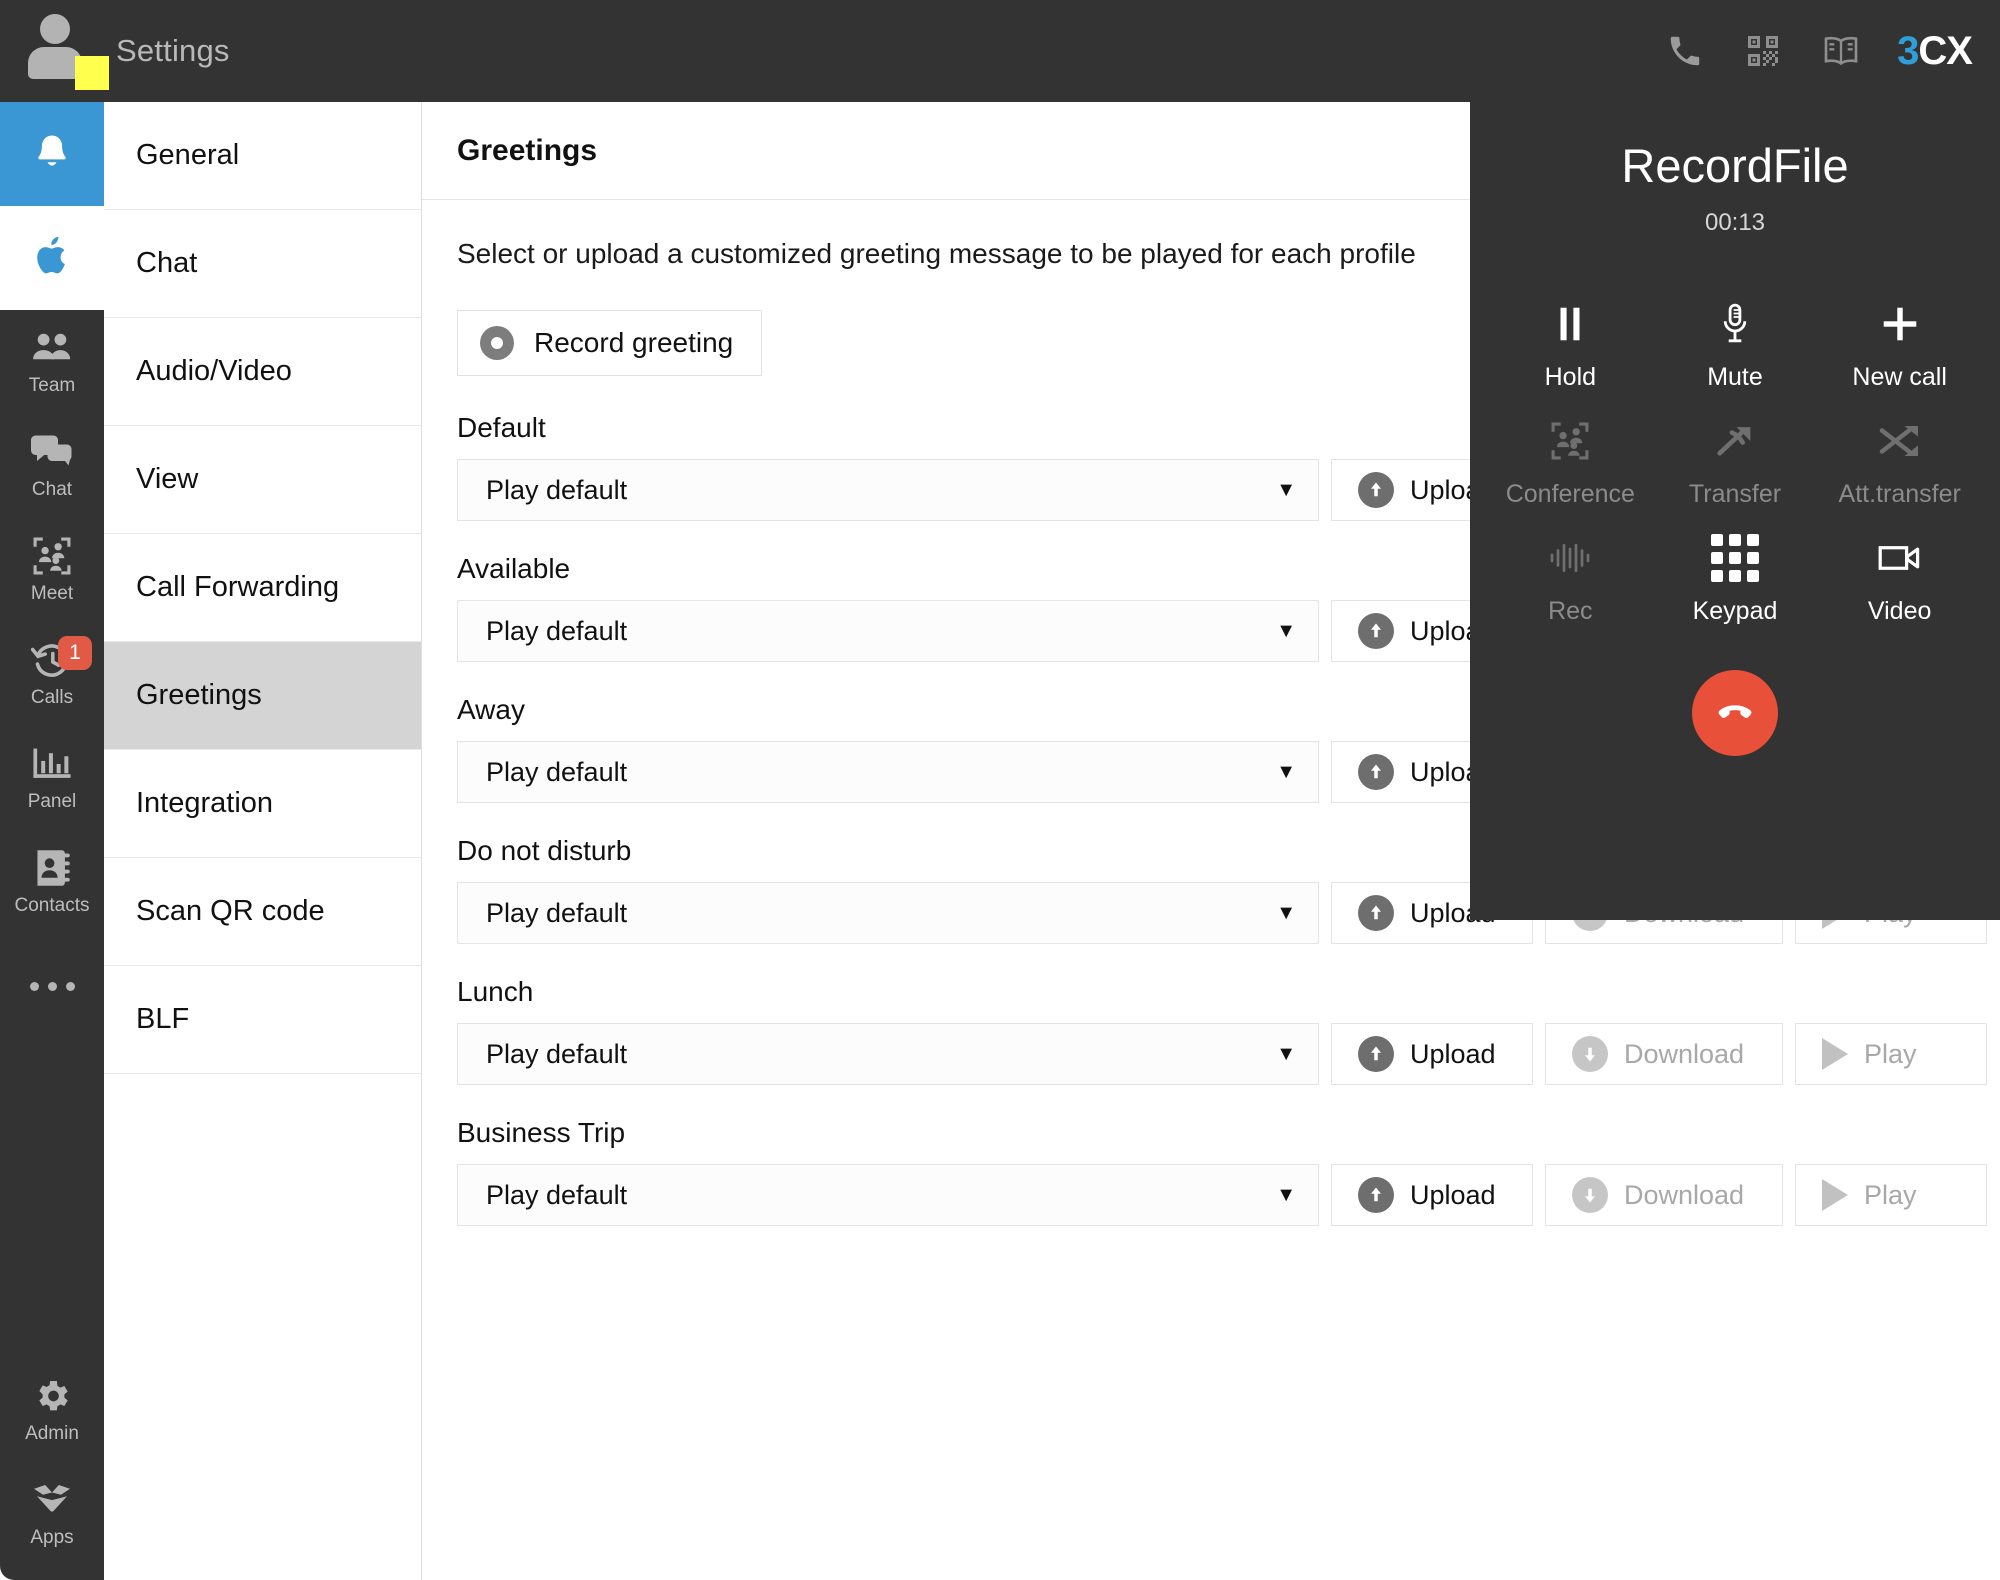 The width and height of the screenshot is (2000, 1580). I want to click on manual-book-icon, so click(1841, 51).